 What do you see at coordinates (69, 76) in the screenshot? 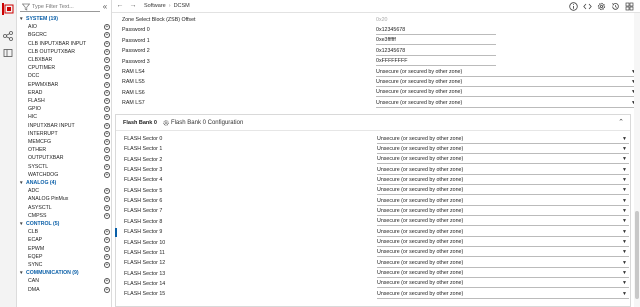
I see `sidebar-item: DCC +` at bounding box center [69, 76].